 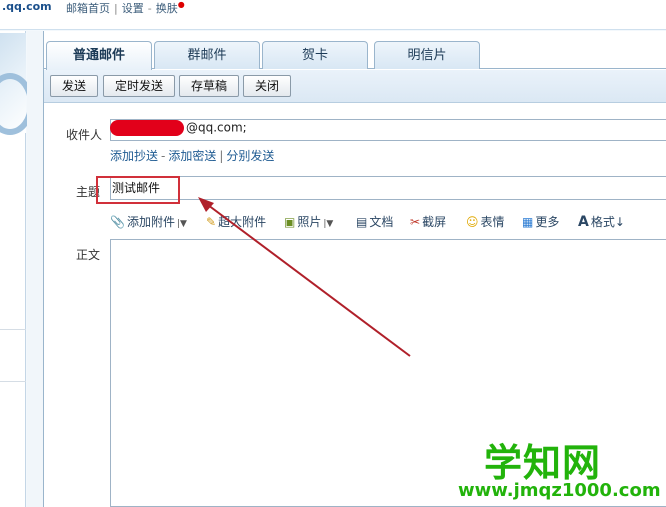 I want to click on send-button: 发送, so click(x=74, y=86).